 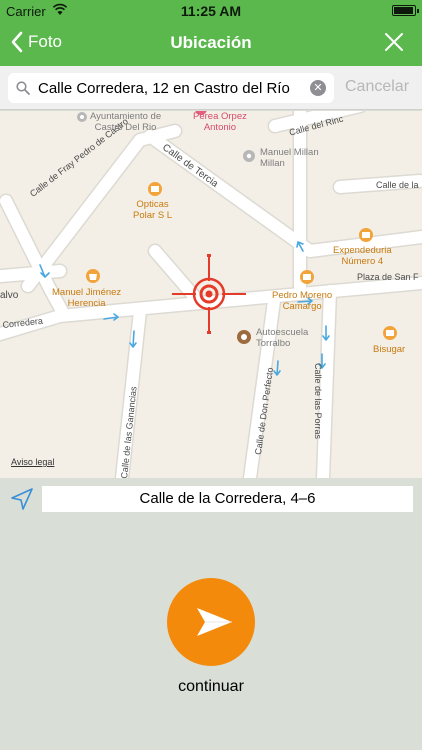 I want to click on search-input, so click(x=172, y=88).